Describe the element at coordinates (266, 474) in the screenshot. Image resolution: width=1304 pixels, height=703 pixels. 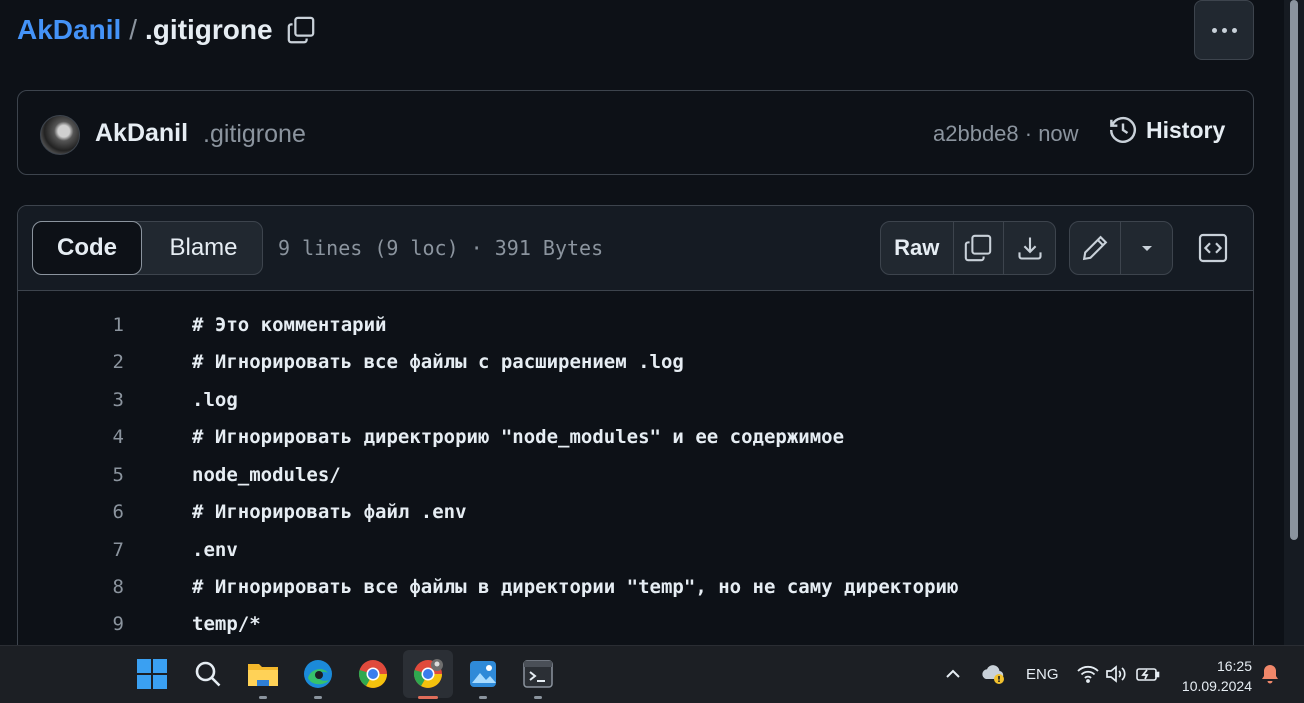
I see `line-content: node_modules/` at that location.